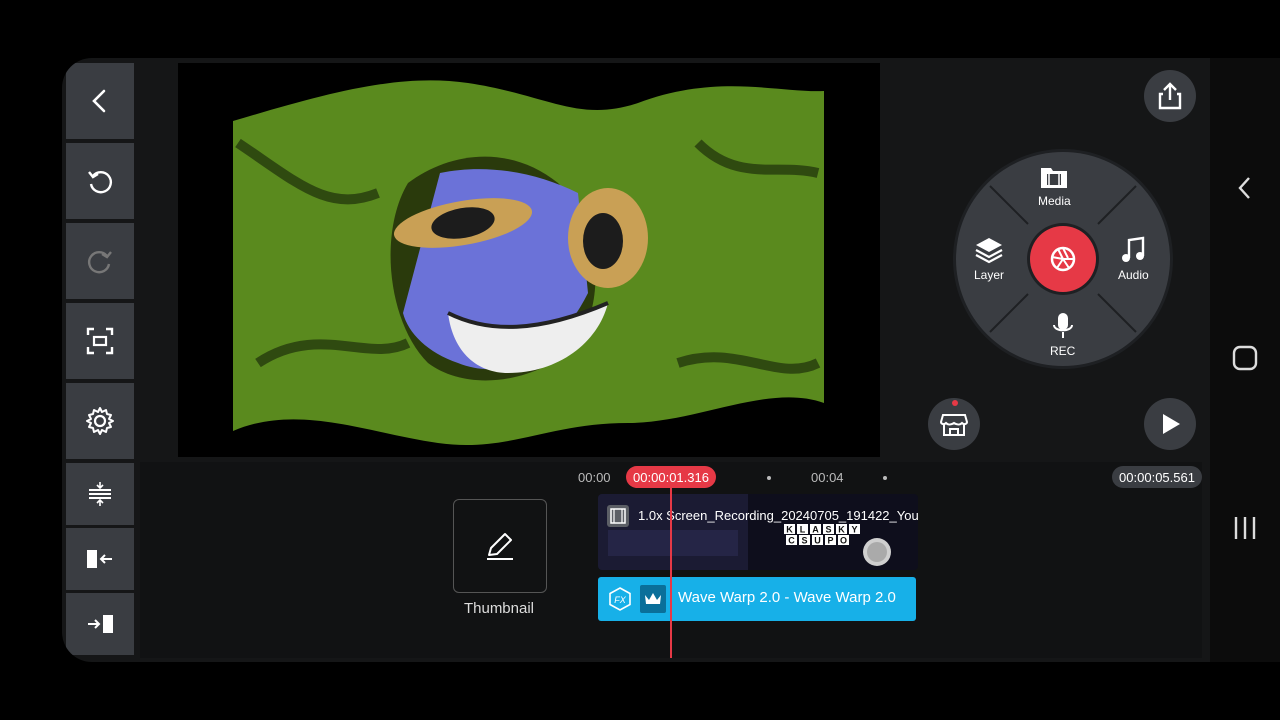  Describe the element at coordinates (815, 530) in the screenshot. I see `logo-letter: A` at that location.